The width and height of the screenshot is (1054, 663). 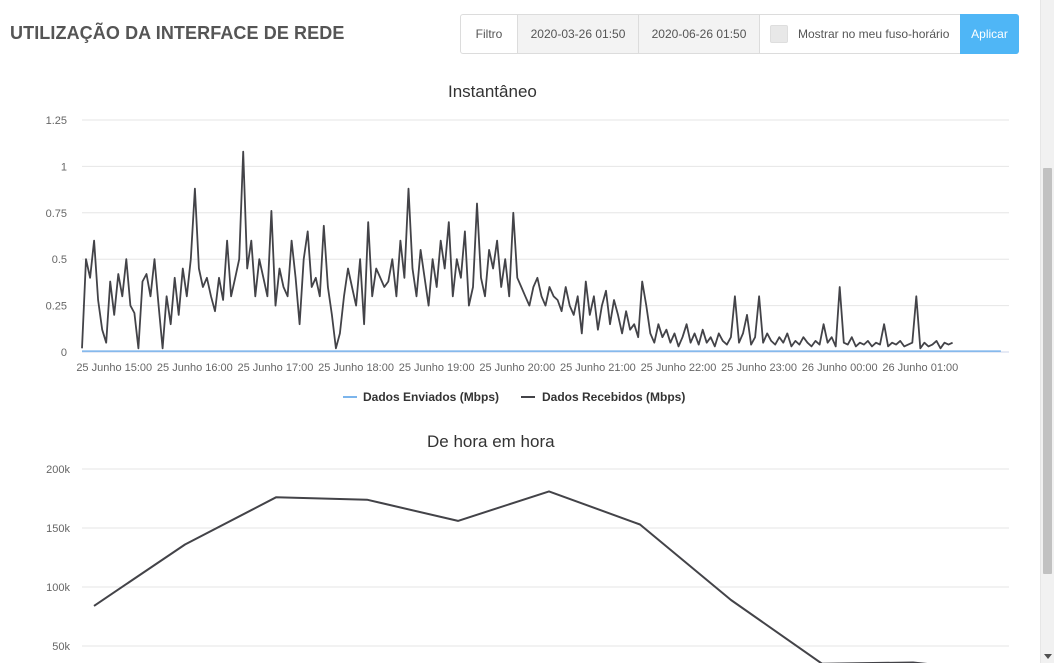 I want to click on x-tick-label: 25 Junho 17:00, so click(x=276, y=368).